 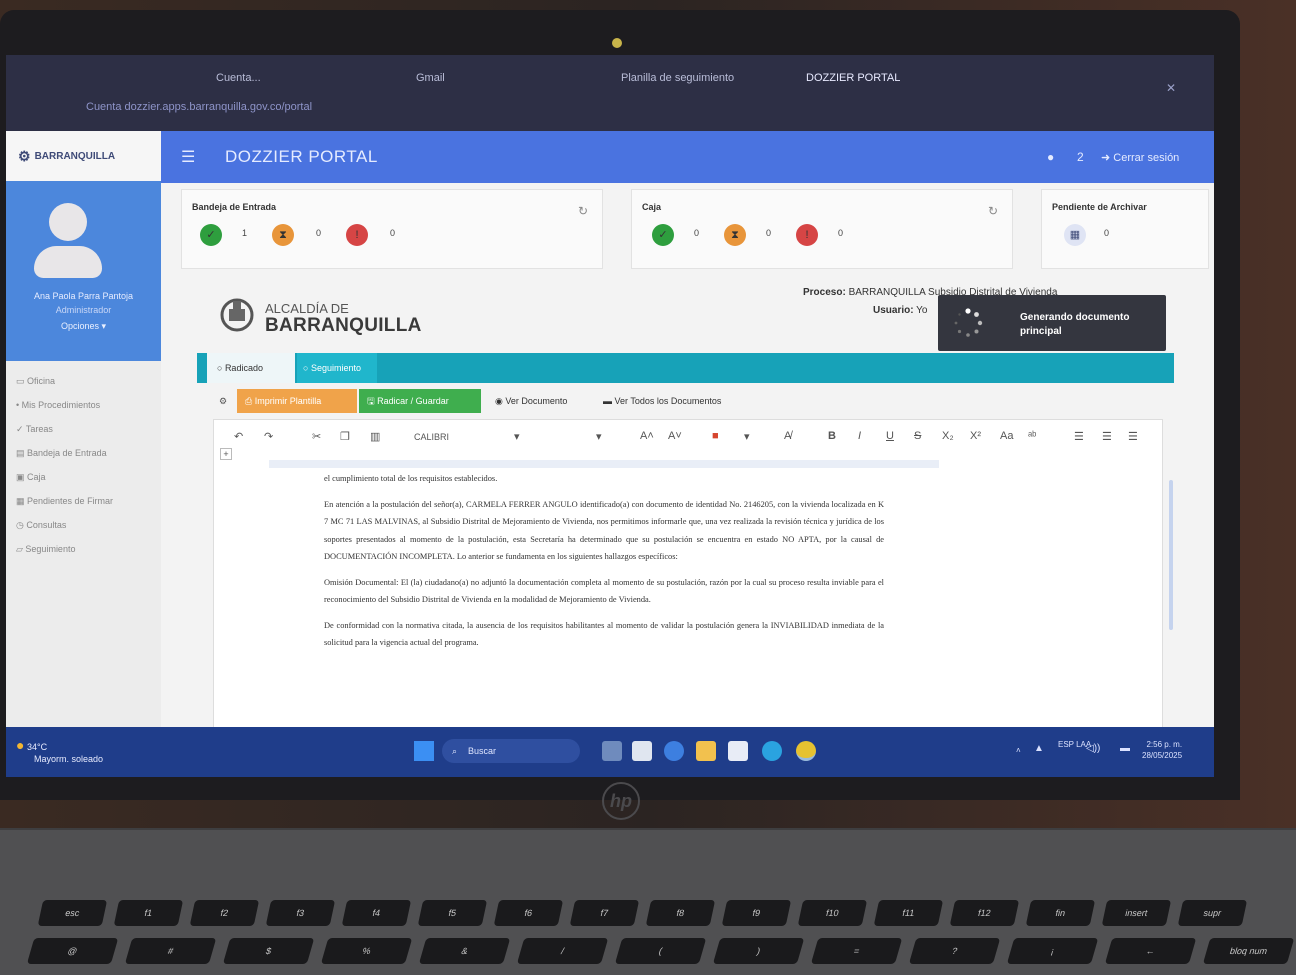 What do you see at coordinates (83, 501) in the screenshot?
I see `sidebar-item-pendientes: ▦ Pendientes de Firmar` at bounding box center [83, 501].